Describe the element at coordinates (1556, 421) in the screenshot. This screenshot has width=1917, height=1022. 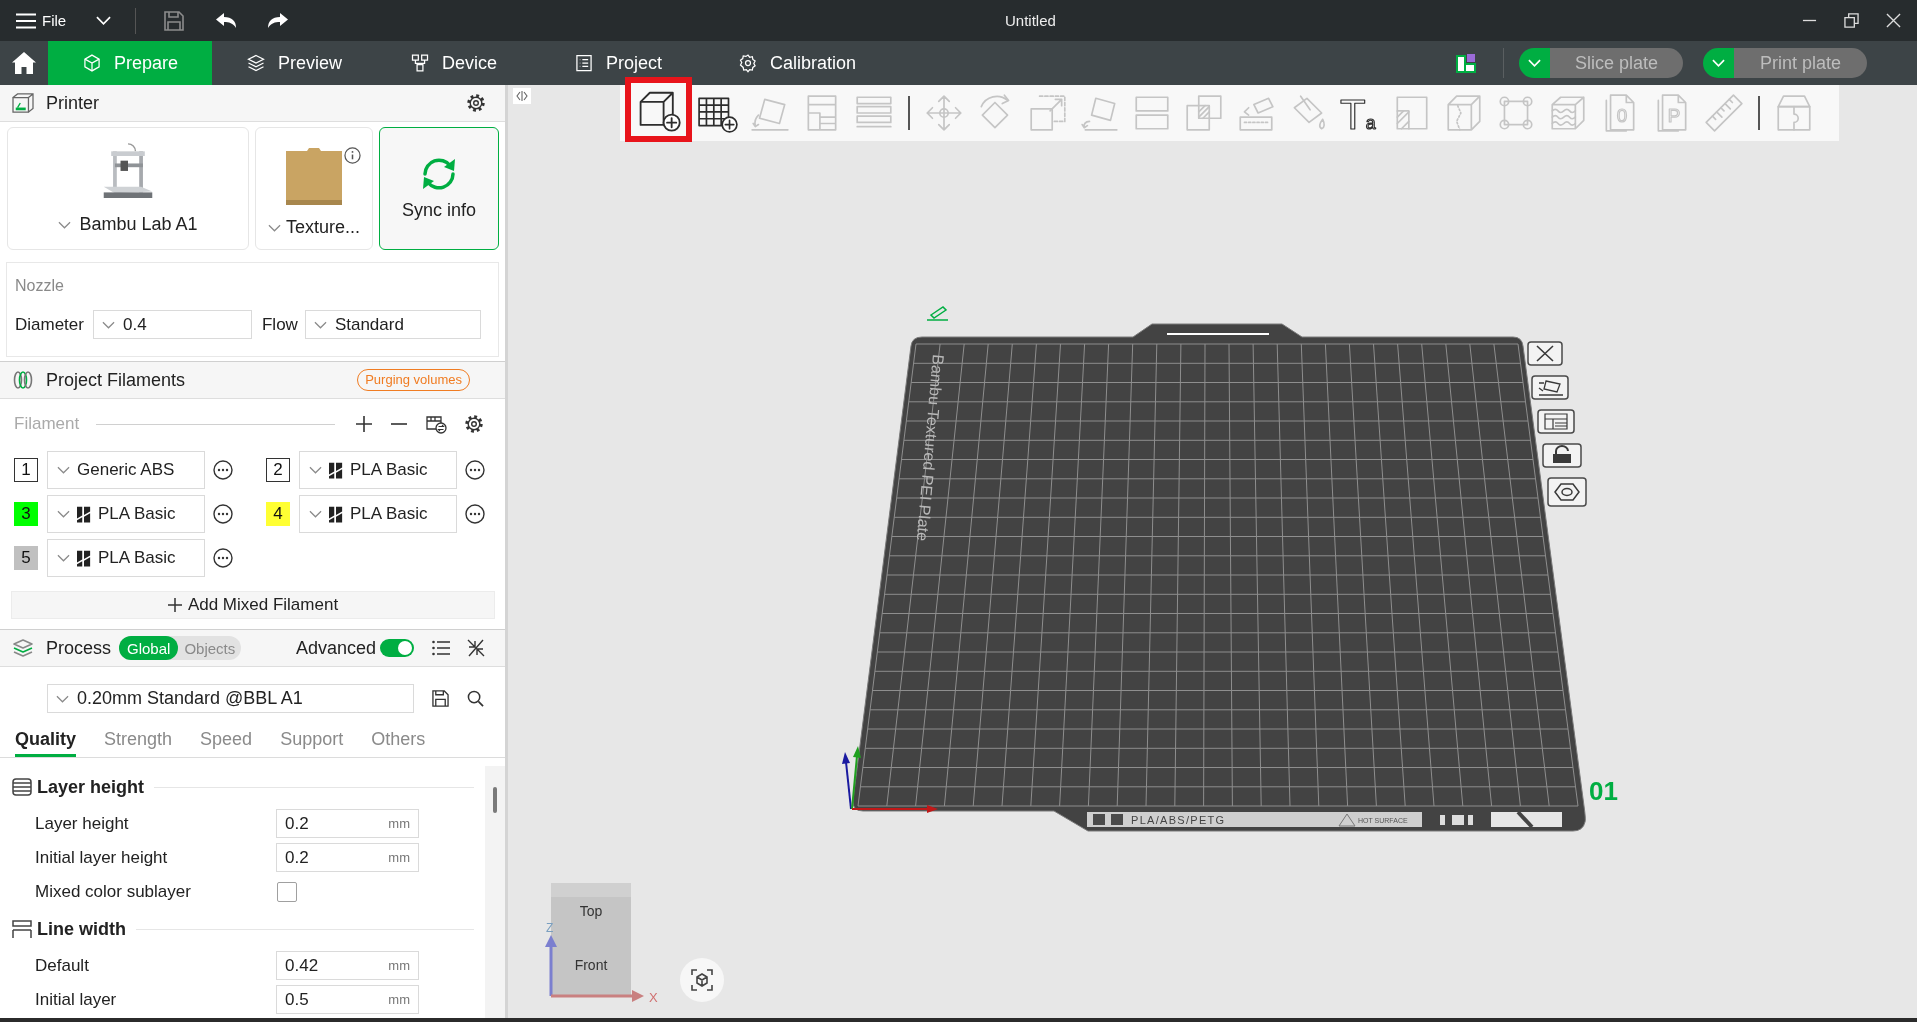
I see `arrange-icon` at that location.